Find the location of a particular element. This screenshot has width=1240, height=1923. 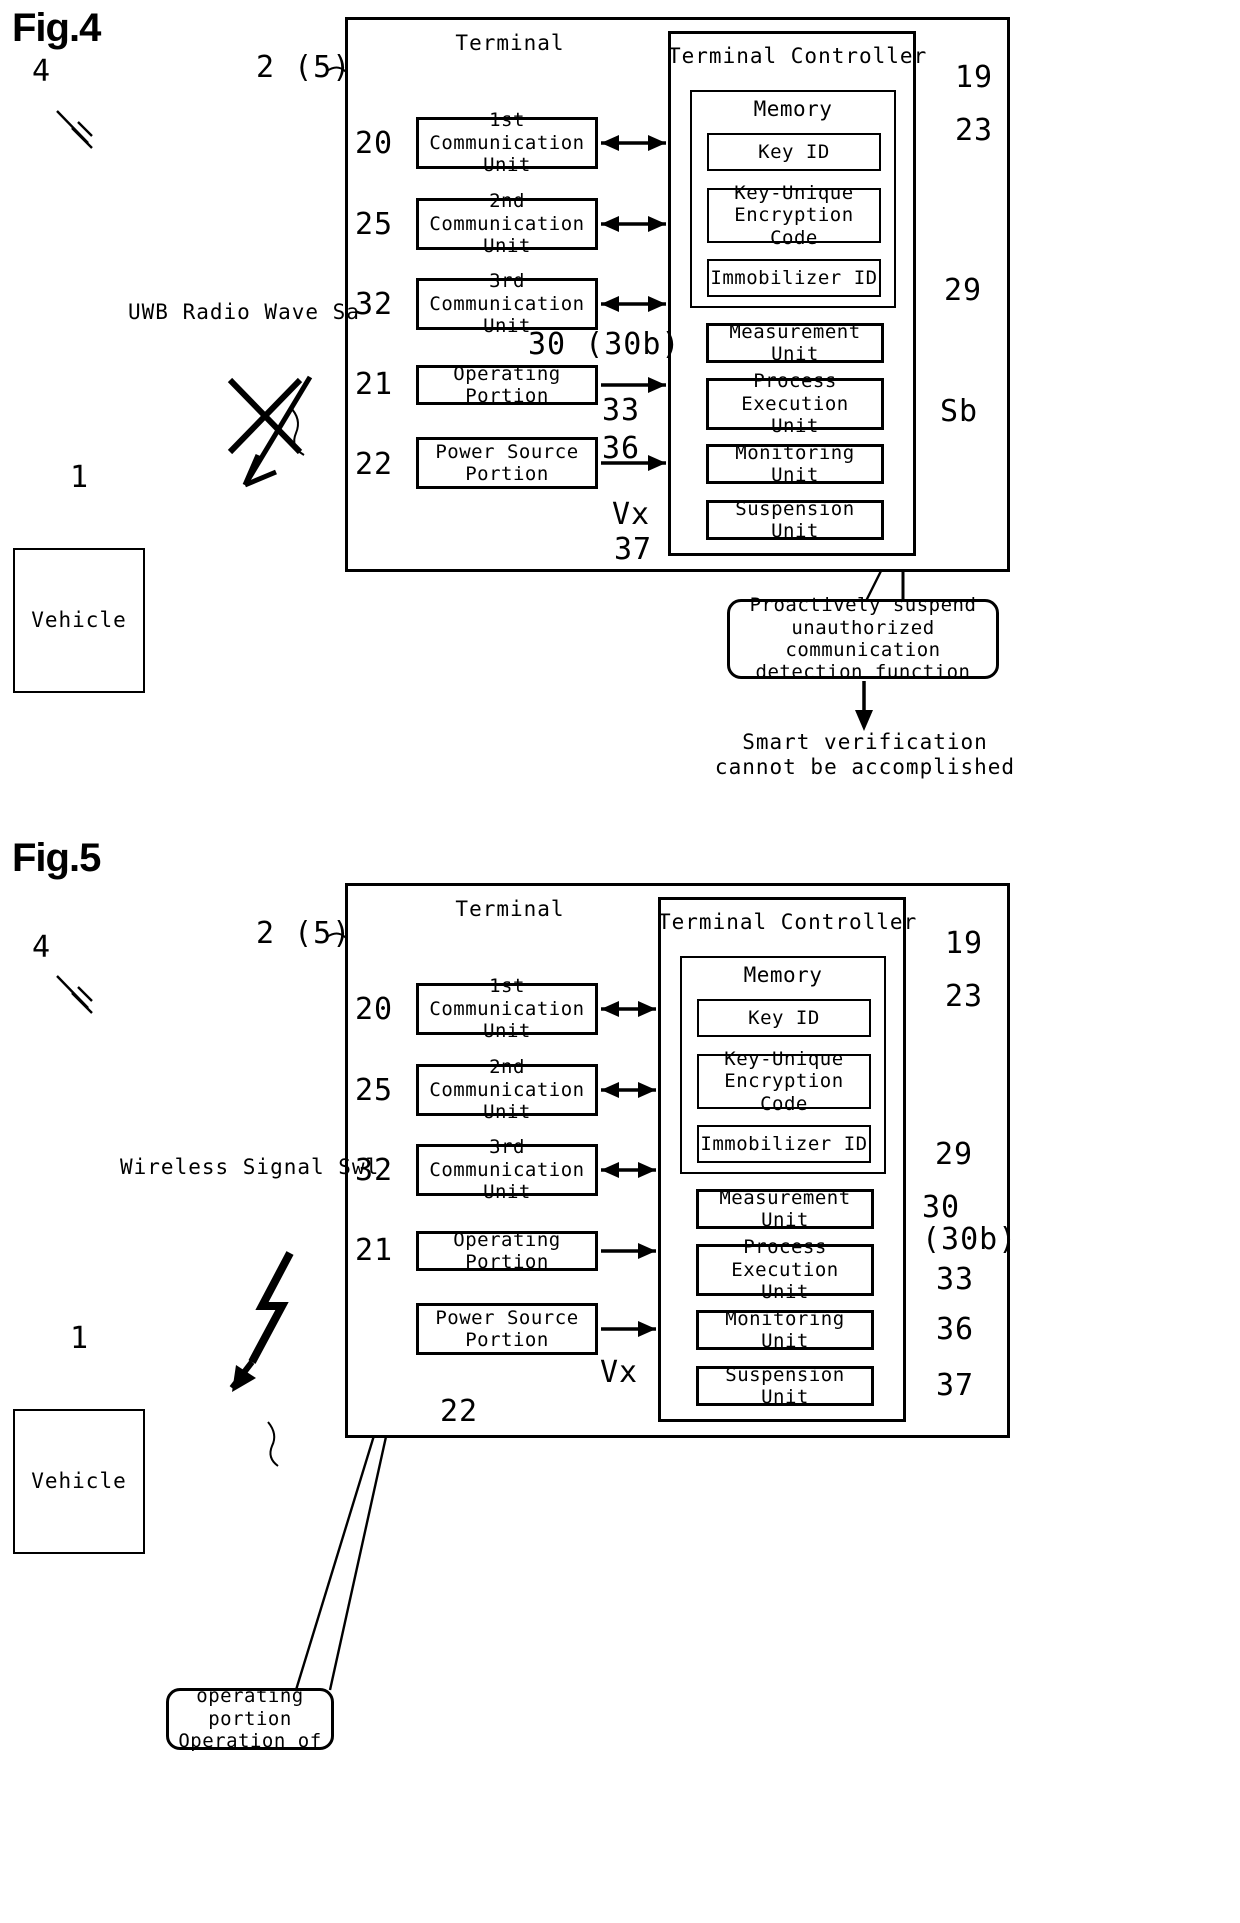

second-communication-unit-fig4: 2nd Communication Unit is located at coordinates (507, 223).